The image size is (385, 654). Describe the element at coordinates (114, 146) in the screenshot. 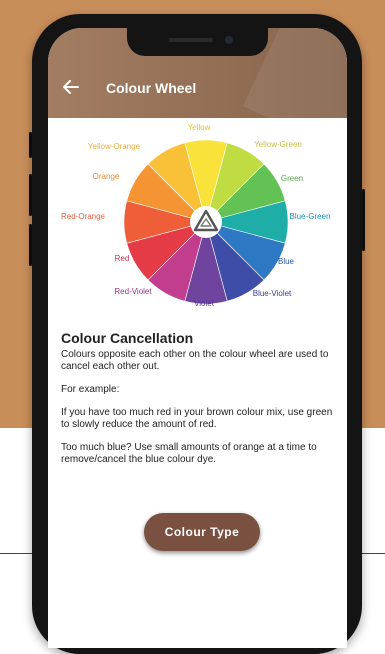

I see `wheel-label-yellow-orange: Yellow-Orange` at that location.